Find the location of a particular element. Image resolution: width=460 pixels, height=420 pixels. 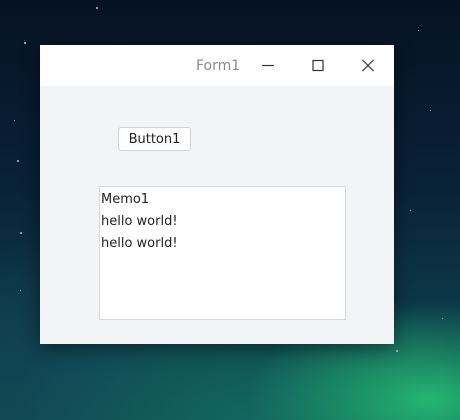

close-icon is located at coordinates (368, 65).